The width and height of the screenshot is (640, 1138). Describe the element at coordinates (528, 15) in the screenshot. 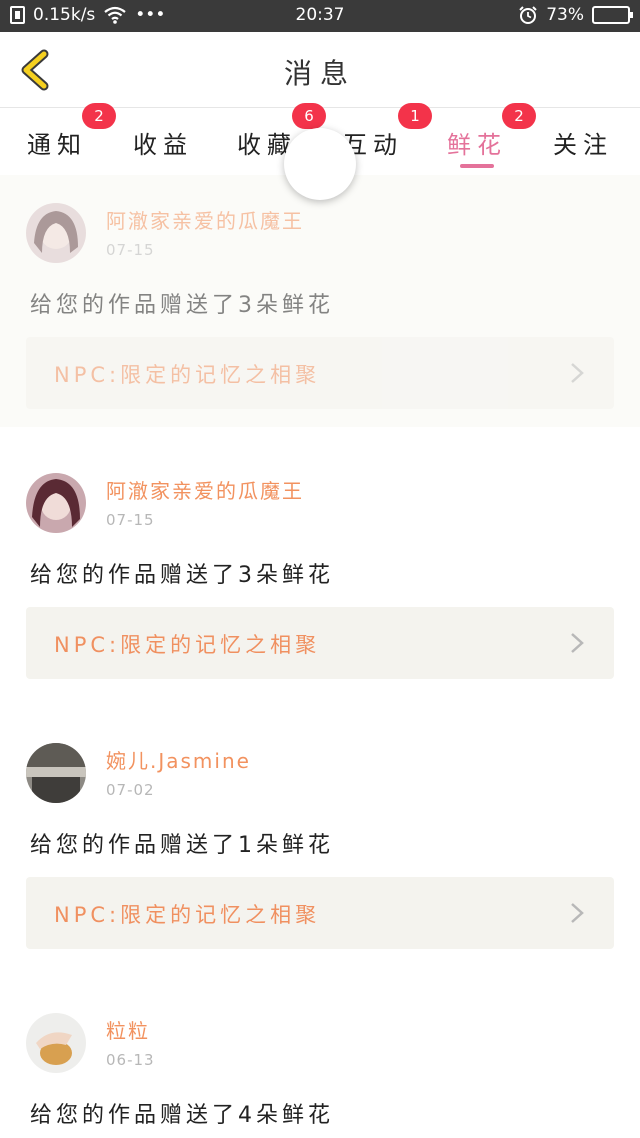

I see `alarm-icon` at that location.